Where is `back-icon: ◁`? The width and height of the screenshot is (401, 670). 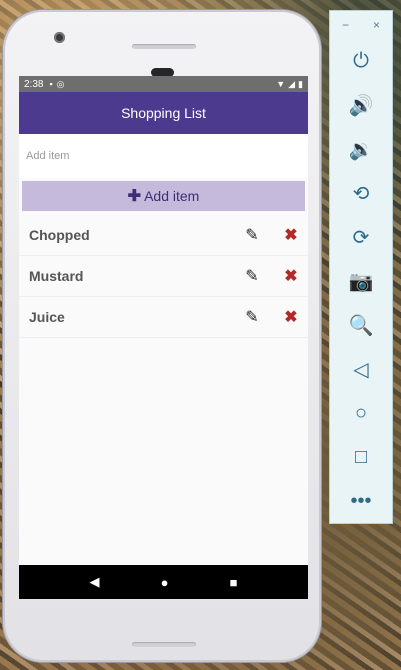
back-icon: ◁ is located at coordinates (361, 369).